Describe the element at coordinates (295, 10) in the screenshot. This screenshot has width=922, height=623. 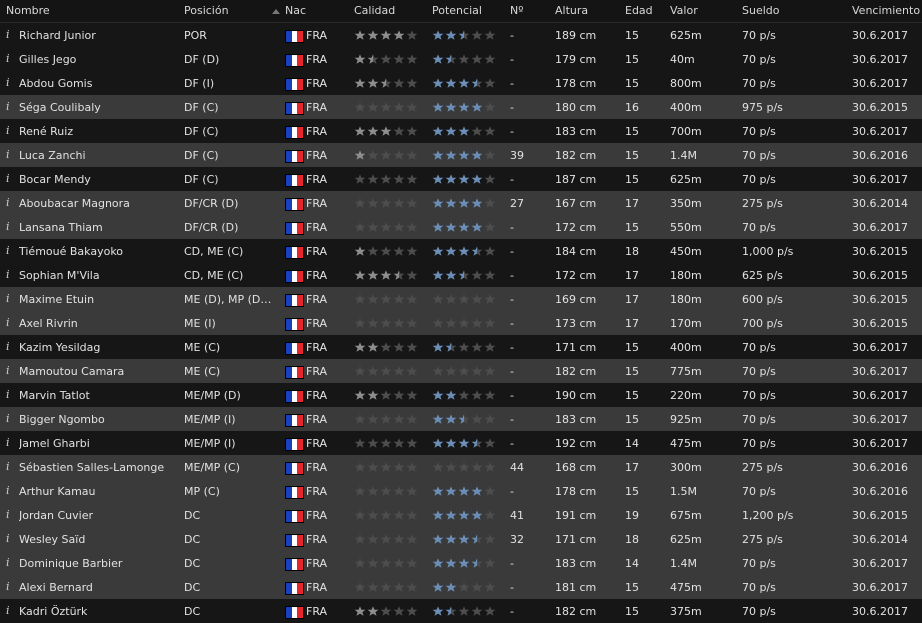
I see `column-header-nationality: Nac` at that location.